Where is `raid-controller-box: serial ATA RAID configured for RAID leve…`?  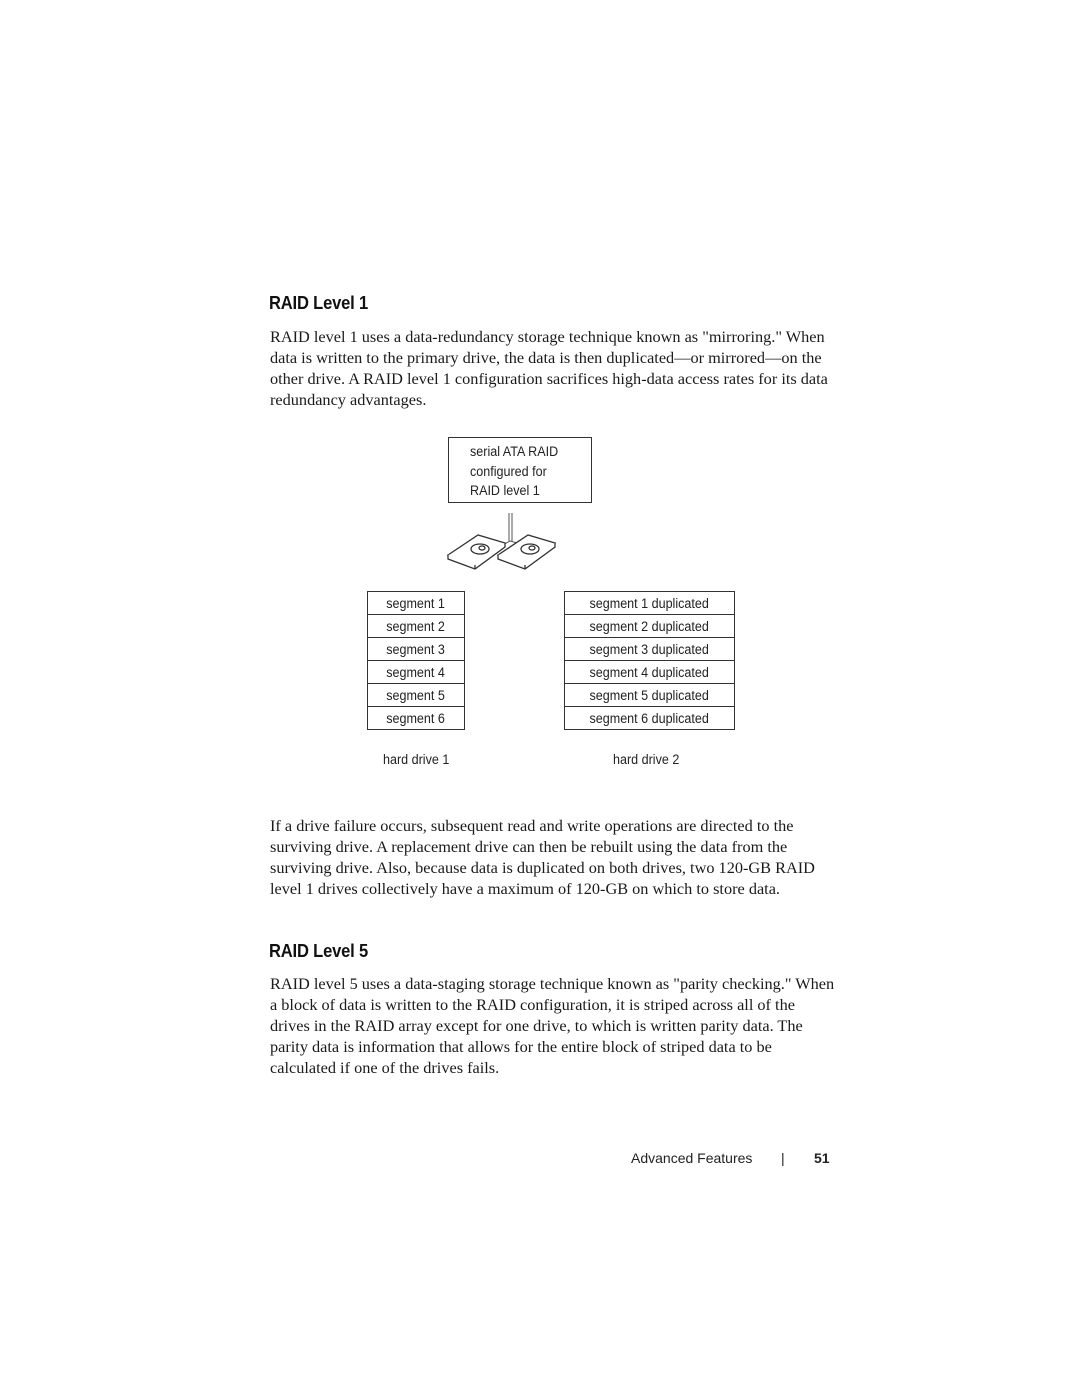 raid-controller-box: serial ATA RAID configured for RAID leve… is located at coordinates (520, 470).